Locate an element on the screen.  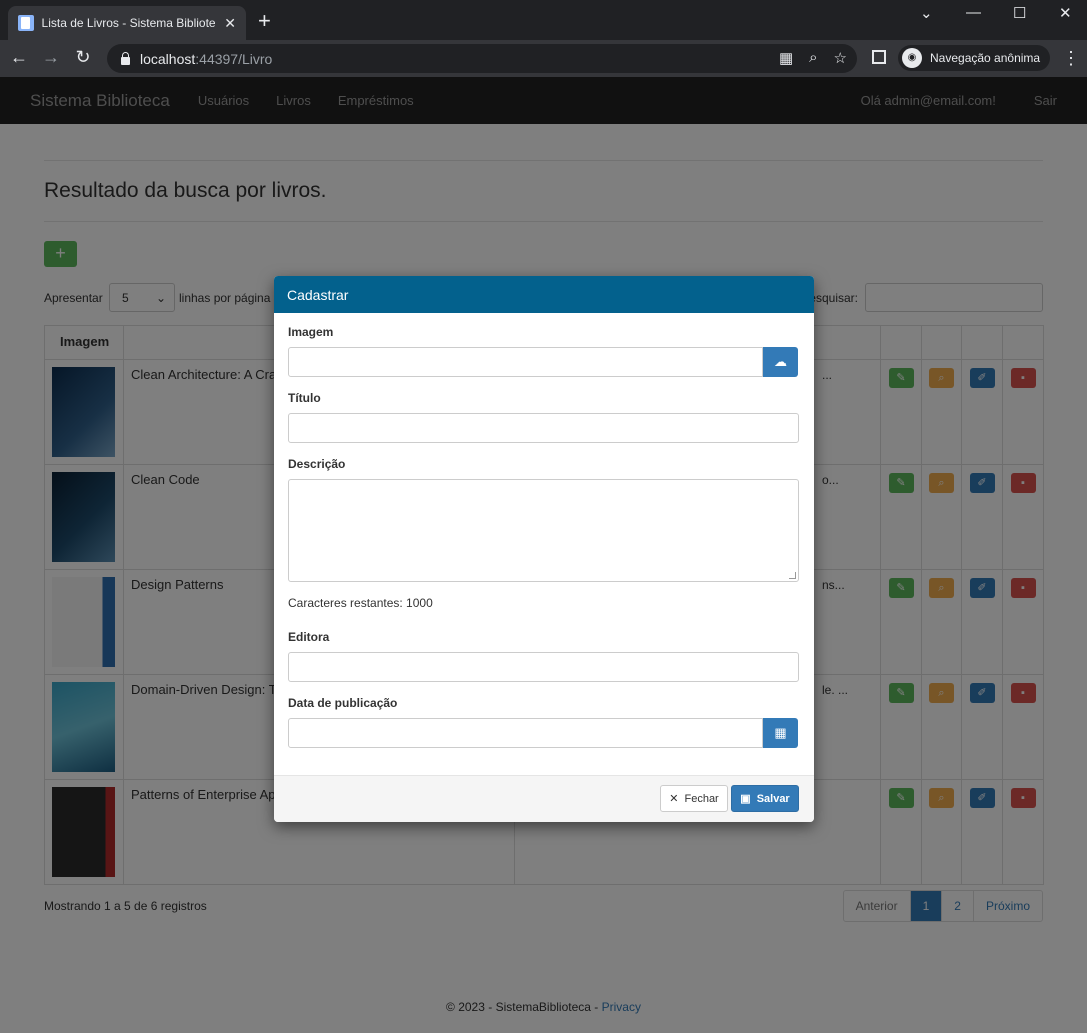
forward-button: → is located at coordinates (51, 57).